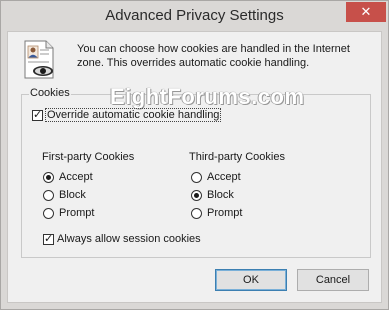 The height and width of the screenshot is (310, 389). I want to click on override-checkbox-row: ✓ Override automatic cookie handling, so click(127, 115).